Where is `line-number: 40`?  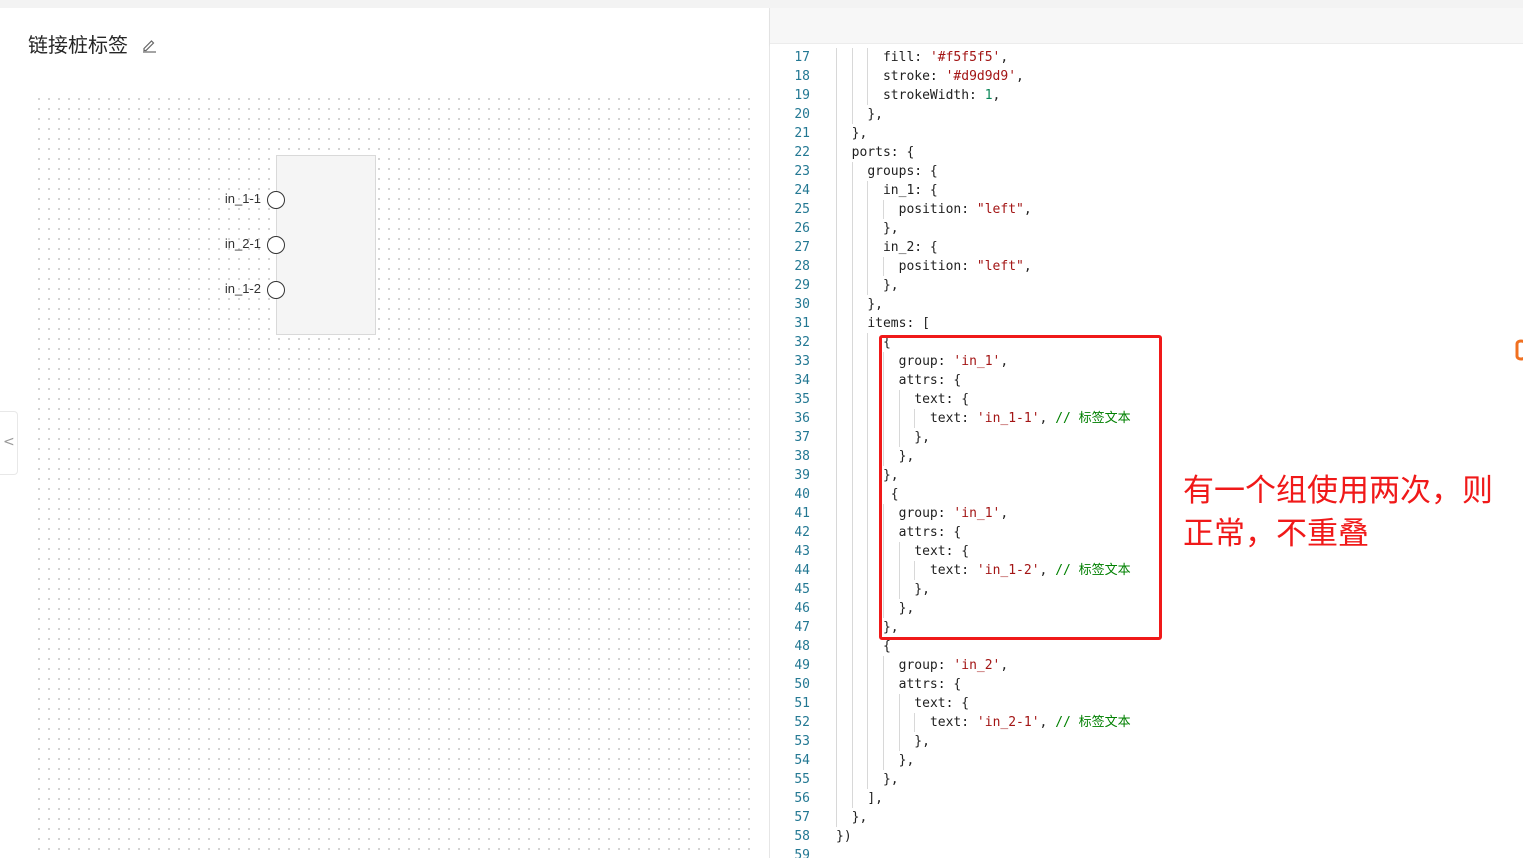 line-number: 40 is located at coordinates (802, 494).